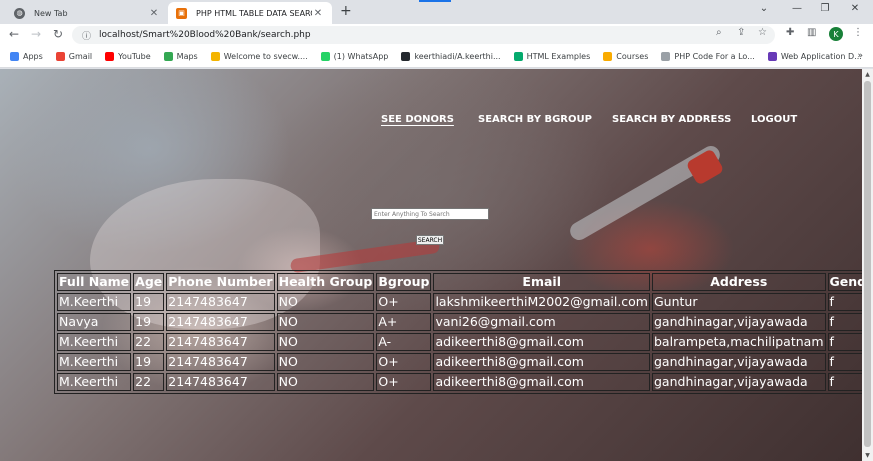 The image size is (873, 461). I want to click on tab-php-search: ▣ PHP HTML TABLE DATA SEARCH ✕, so click(250, 13).